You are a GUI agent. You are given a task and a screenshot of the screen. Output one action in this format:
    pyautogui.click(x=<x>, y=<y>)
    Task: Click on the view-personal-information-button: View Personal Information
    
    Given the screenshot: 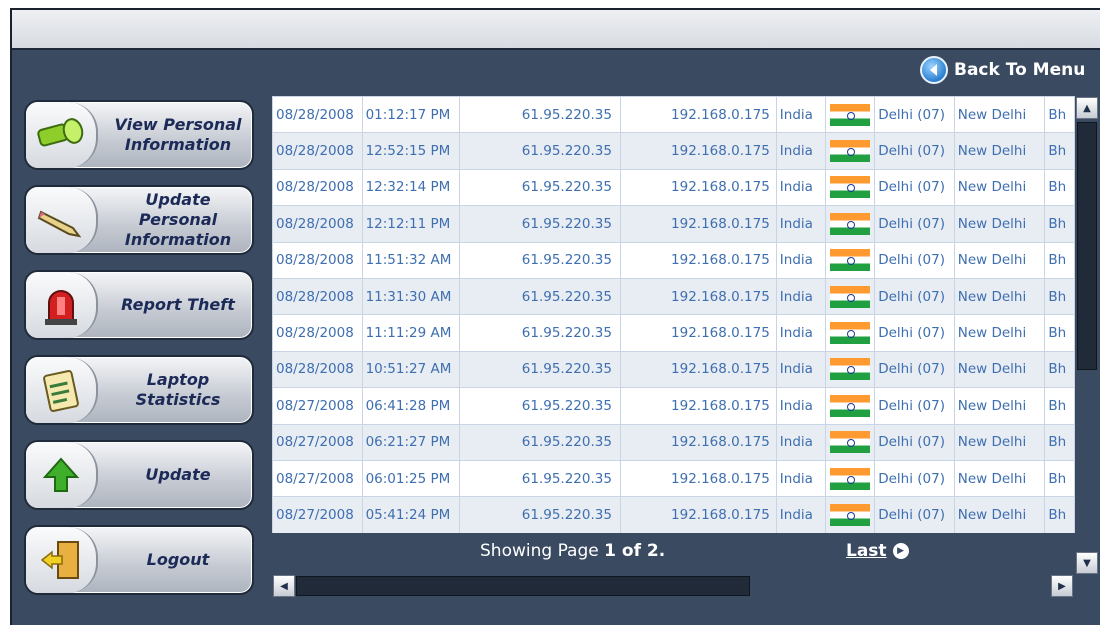 What is the action you would take?
    pyautogui.click(x=139, y=135)
    